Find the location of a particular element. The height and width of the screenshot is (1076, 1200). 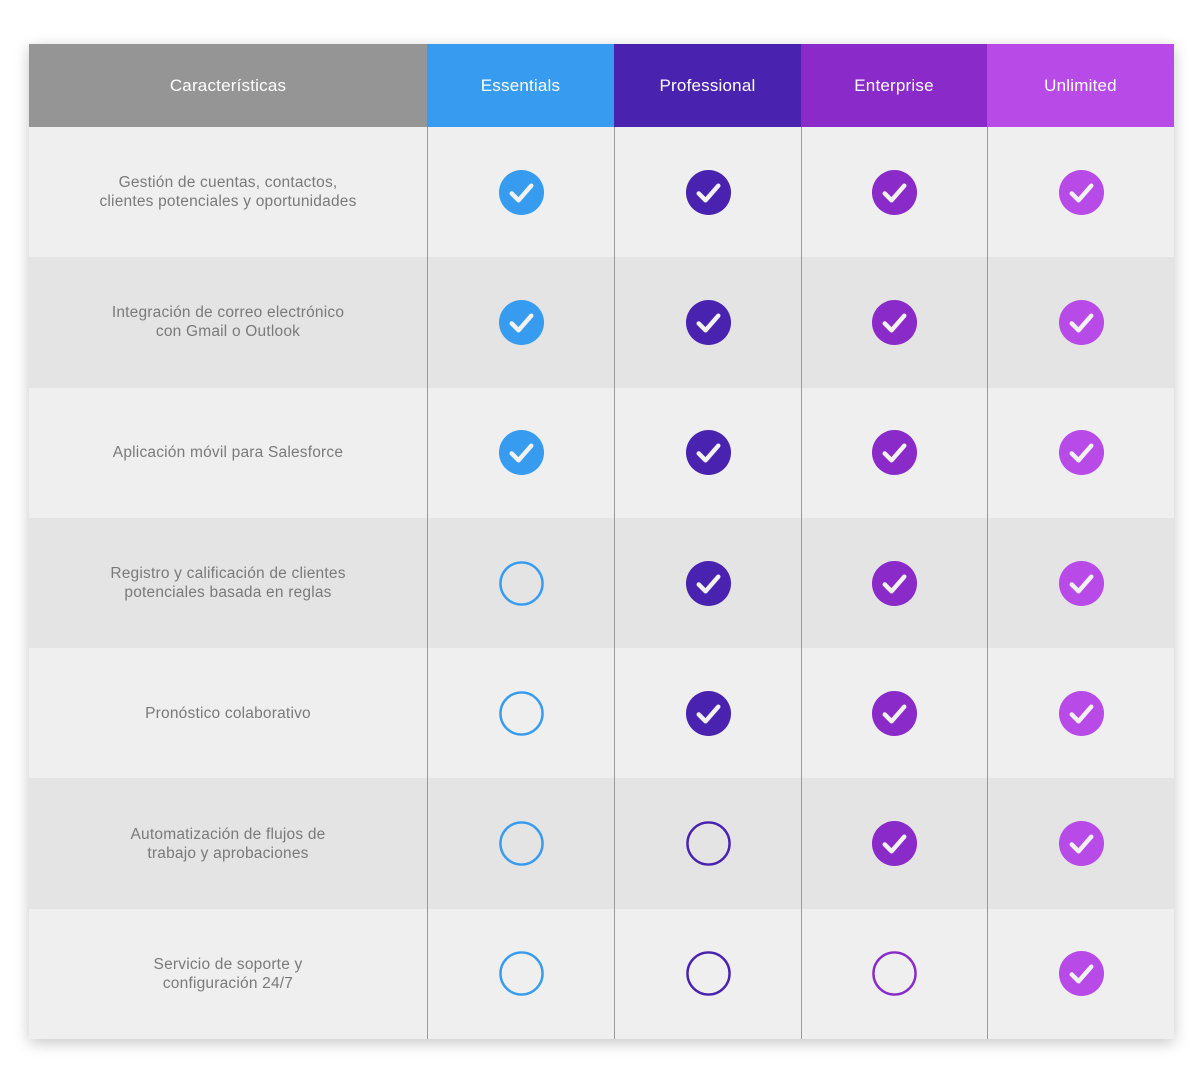

header-plan-enterprise: Enterprise is located at coordinates (894, 89).